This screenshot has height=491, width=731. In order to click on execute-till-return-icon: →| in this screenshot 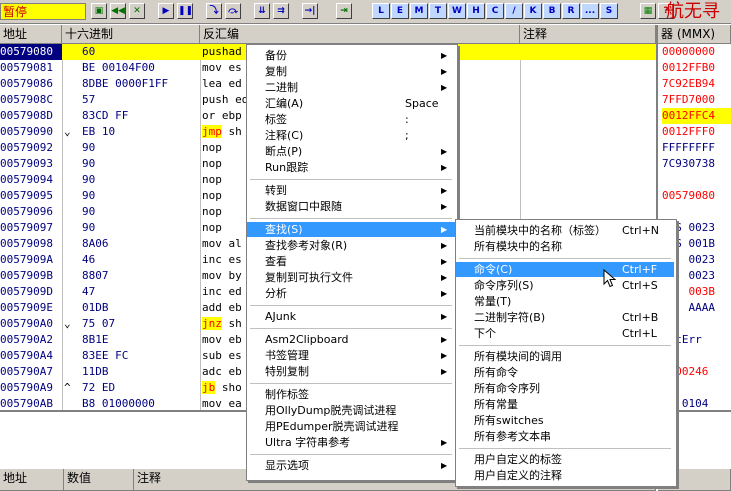, I will do `click(310, 11)`.